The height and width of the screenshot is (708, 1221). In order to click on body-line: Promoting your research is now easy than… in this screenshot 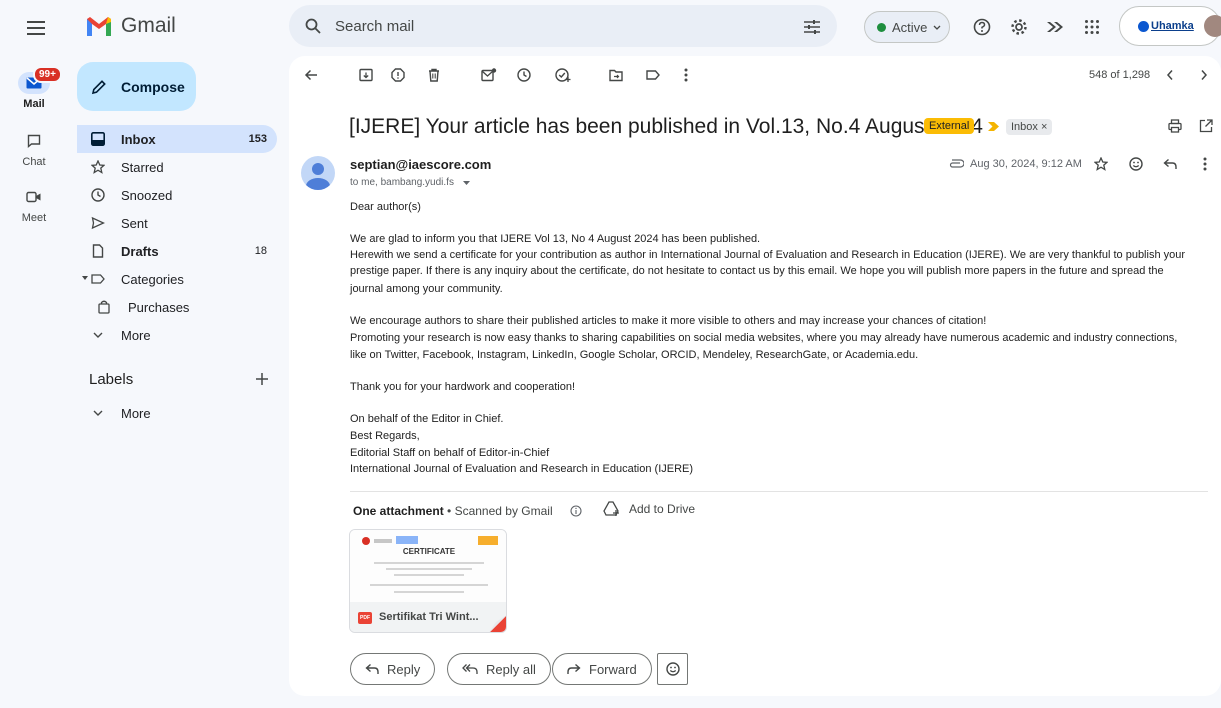, I will do `click(764, 338)`.